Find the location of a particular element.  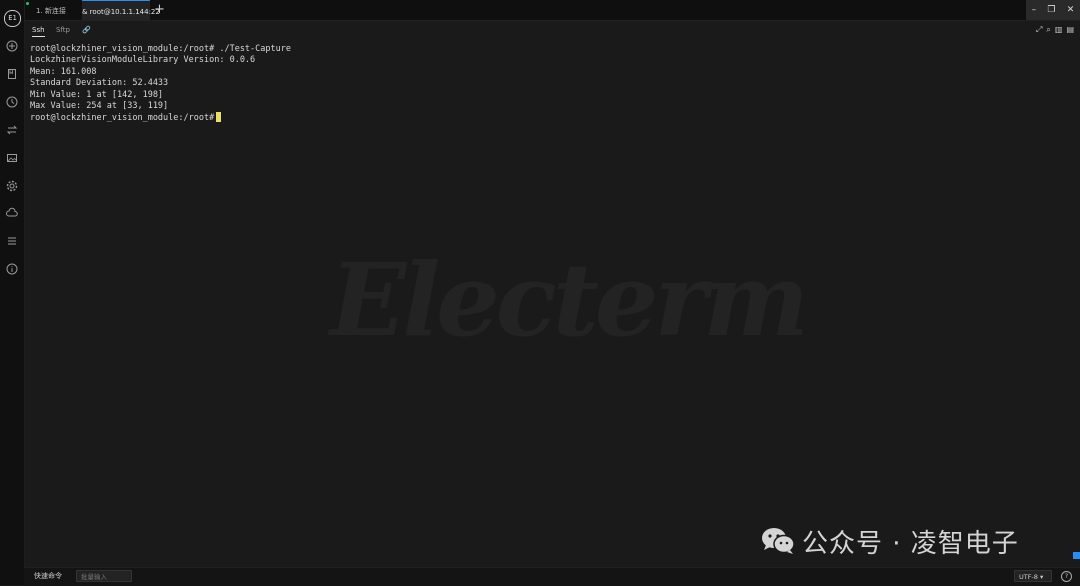

help-icon: ? is located at coordinates (1066, 576).